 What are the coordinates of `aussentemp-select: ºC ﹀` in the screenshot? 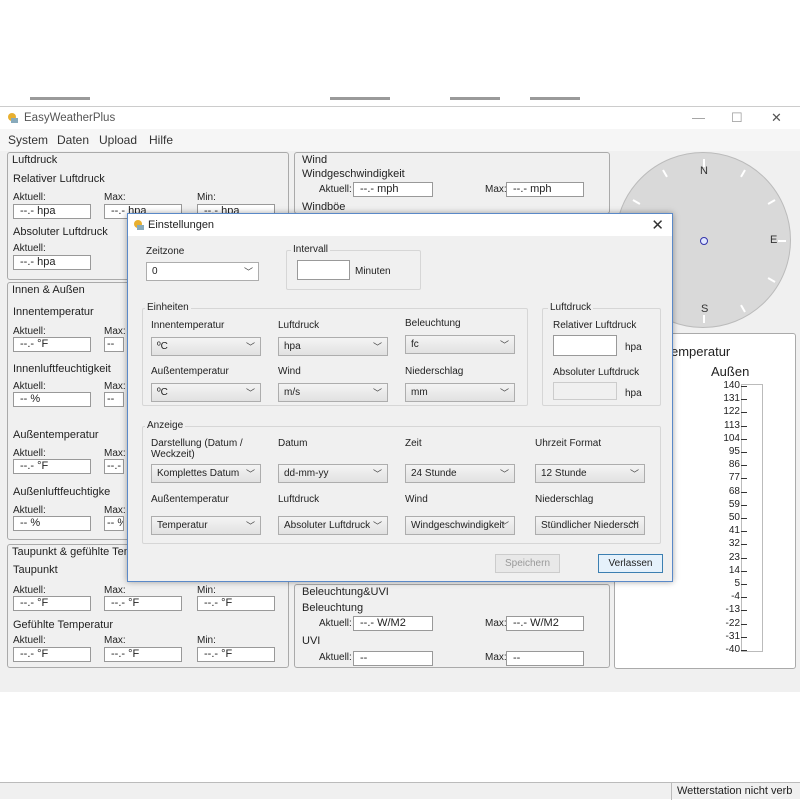 It's located at (206, 392).